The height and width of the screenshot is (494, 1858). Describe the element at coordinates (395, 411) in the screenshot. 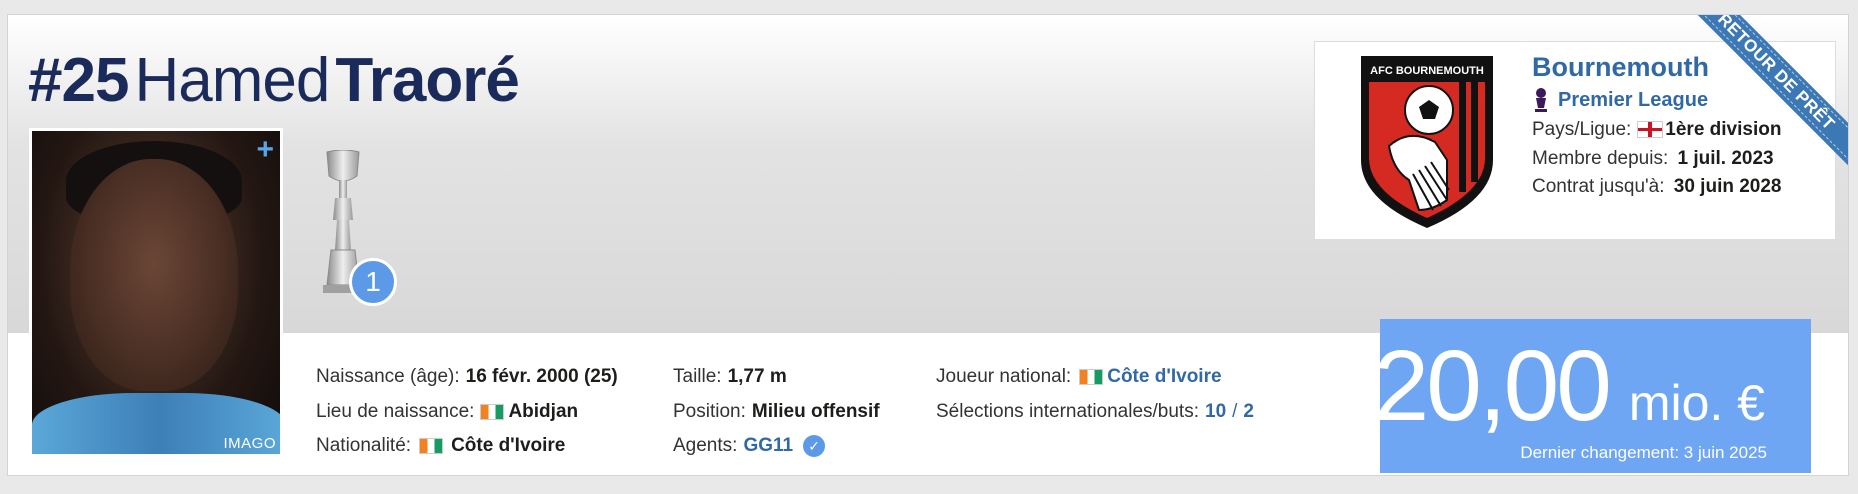

I see `birthplace-label: Lieu de naissance:` at that location.